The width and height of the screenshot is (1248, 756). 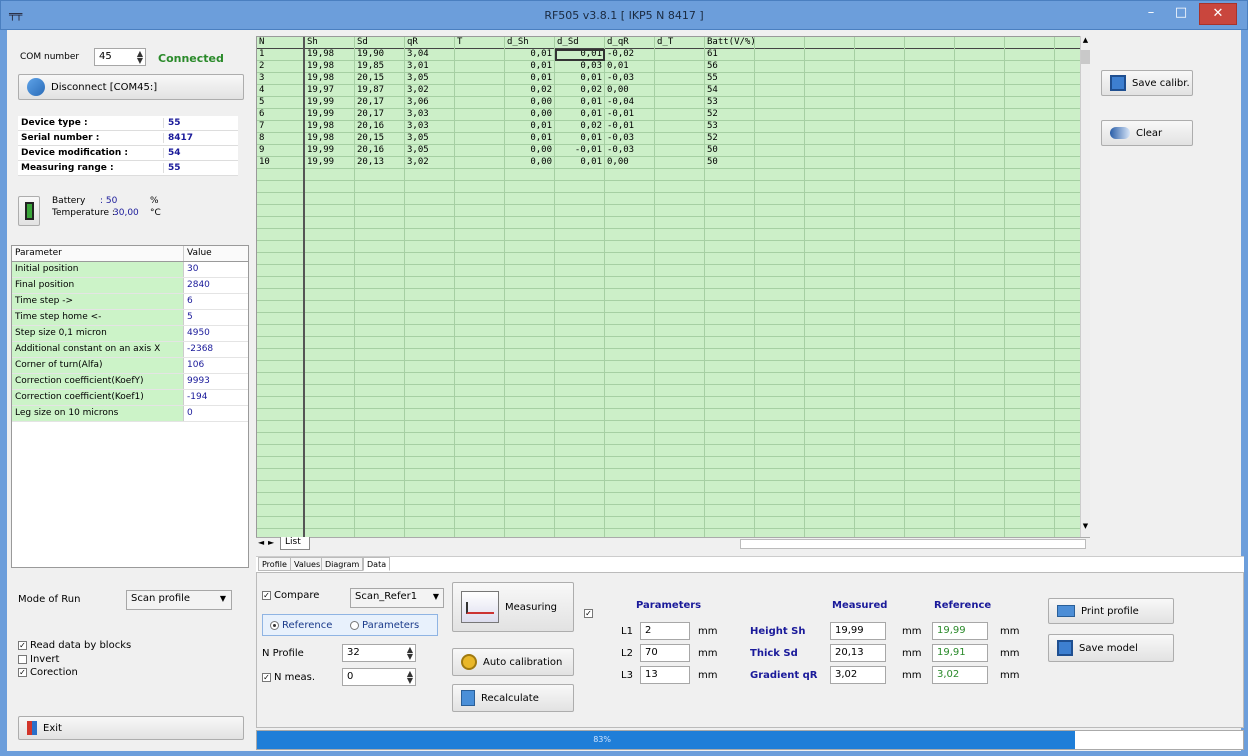 What do you see at coordinates (216, 365) in the screenshot?
I see `param-value: 106` at bounding box center [216, 365].